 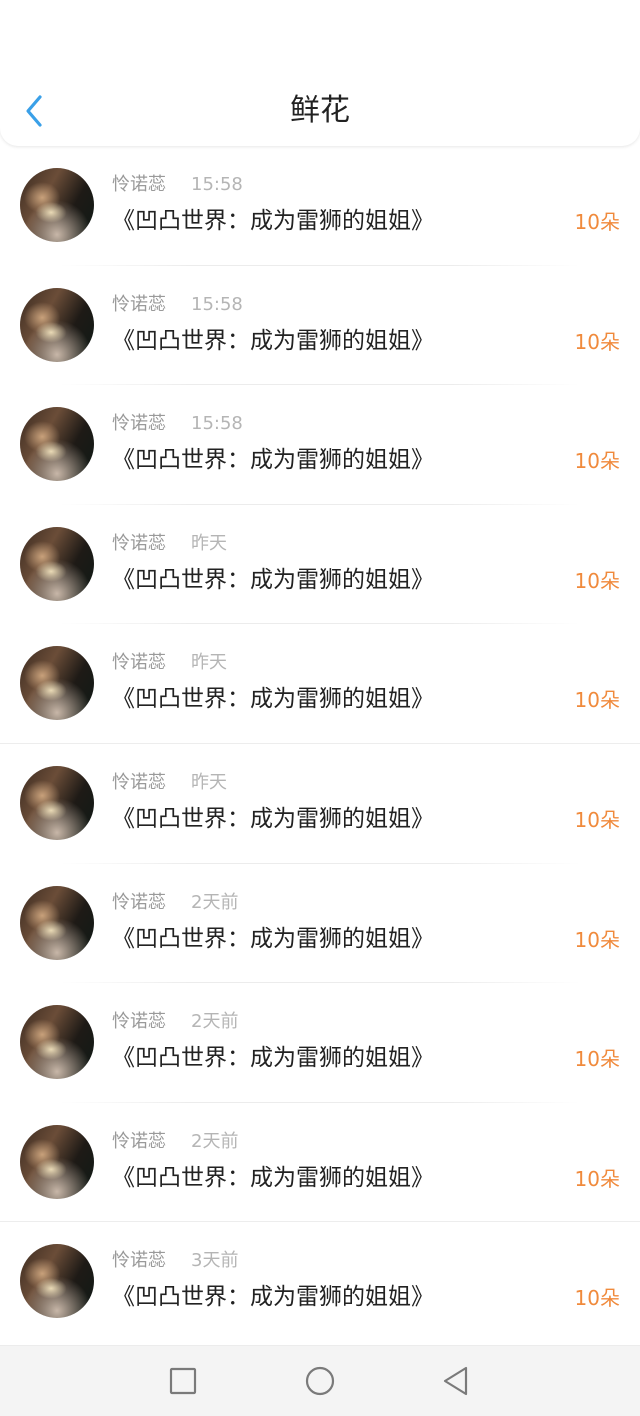 I want to click on home-button, so click(x=320, y=1381).